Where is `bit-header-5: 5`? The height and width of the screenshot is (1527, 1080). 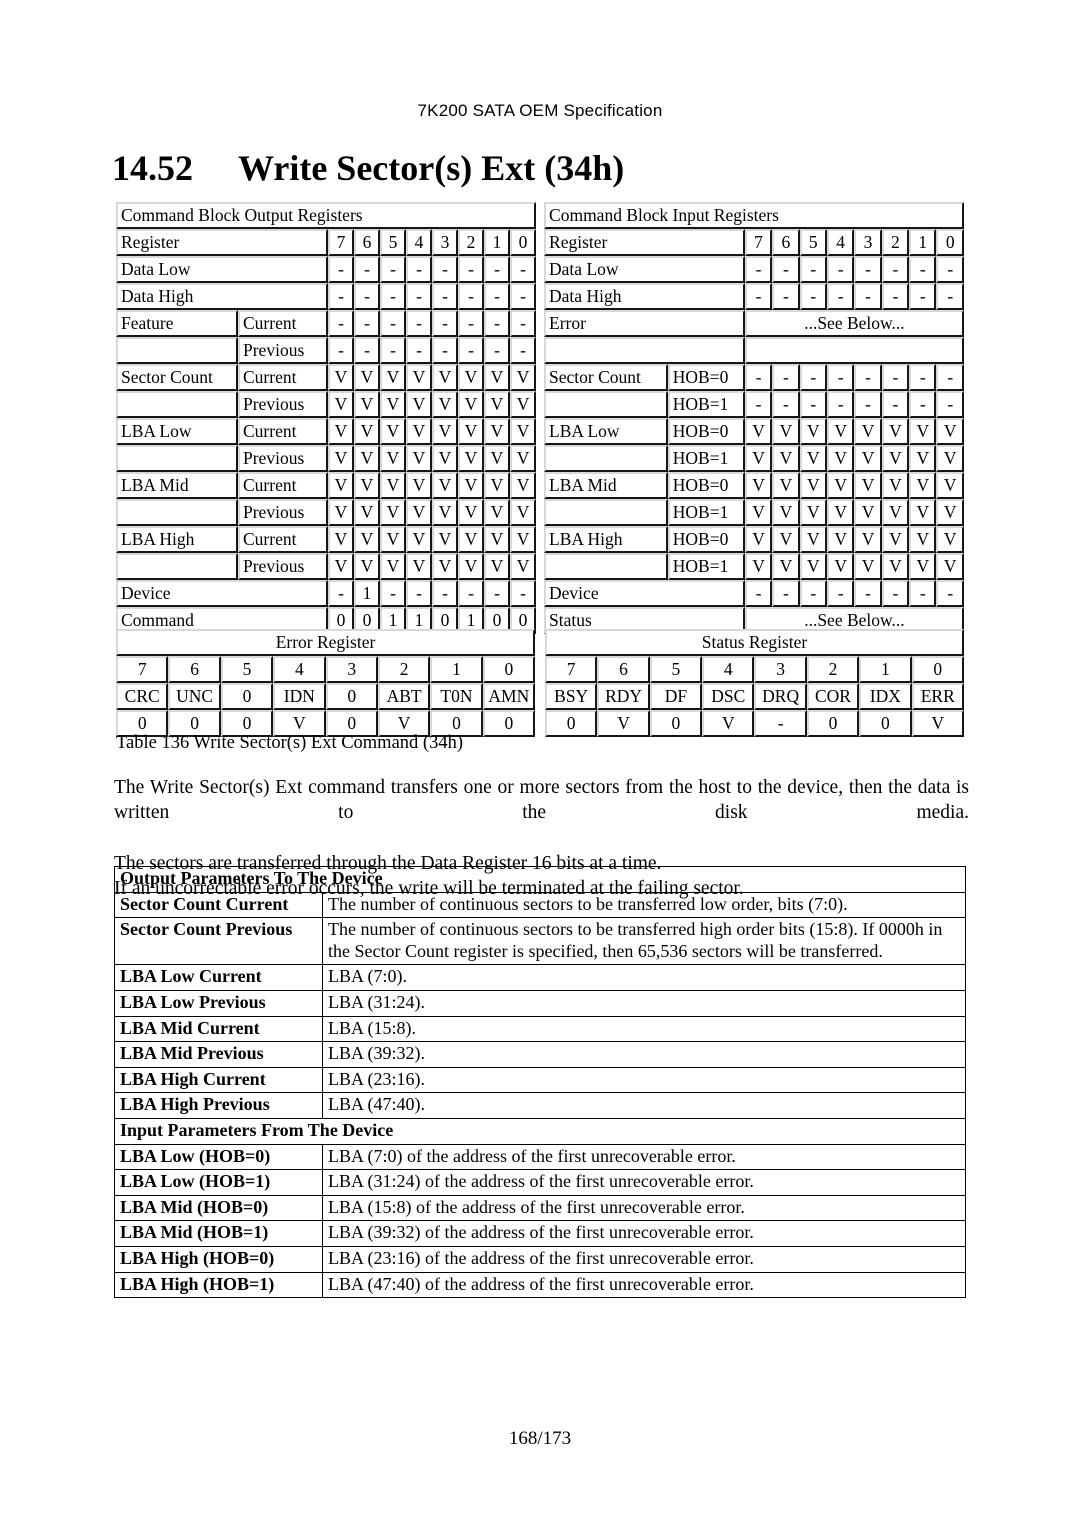 bit-header-5: 5 is located at coordinates (393, 242).